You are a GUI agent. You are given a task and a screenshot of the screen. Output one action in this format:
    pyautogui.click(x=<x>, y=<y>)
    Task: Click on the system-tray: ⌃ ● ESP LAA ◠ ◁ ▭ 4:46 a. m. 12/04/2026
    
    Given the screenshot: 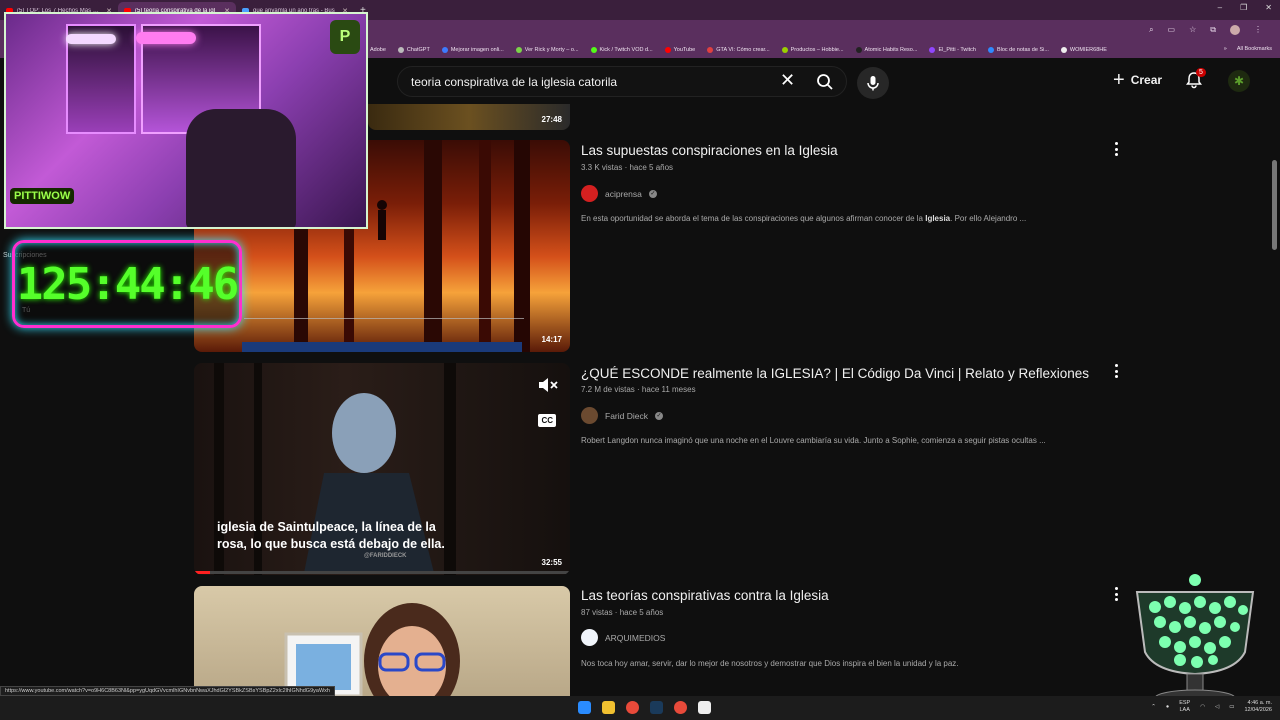 What is the action you would take?
    pyautogui.click(x=1211, y=707)
    